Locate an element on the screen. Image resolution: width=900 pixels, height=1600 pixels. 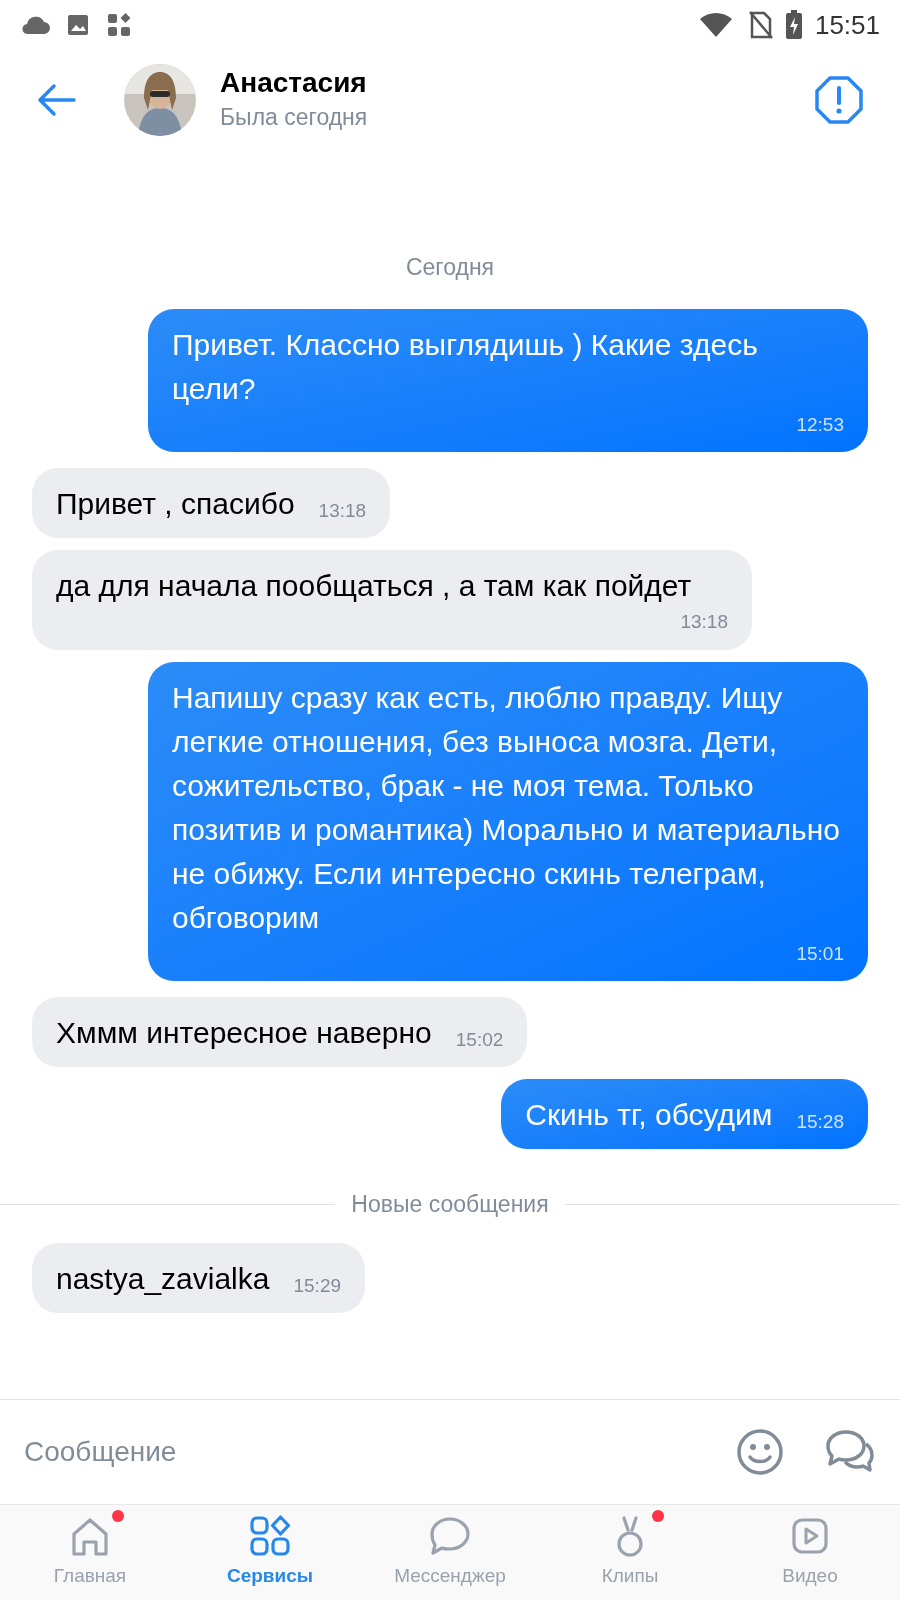
date-label: Сегодня is located at coordinates (450, 267).